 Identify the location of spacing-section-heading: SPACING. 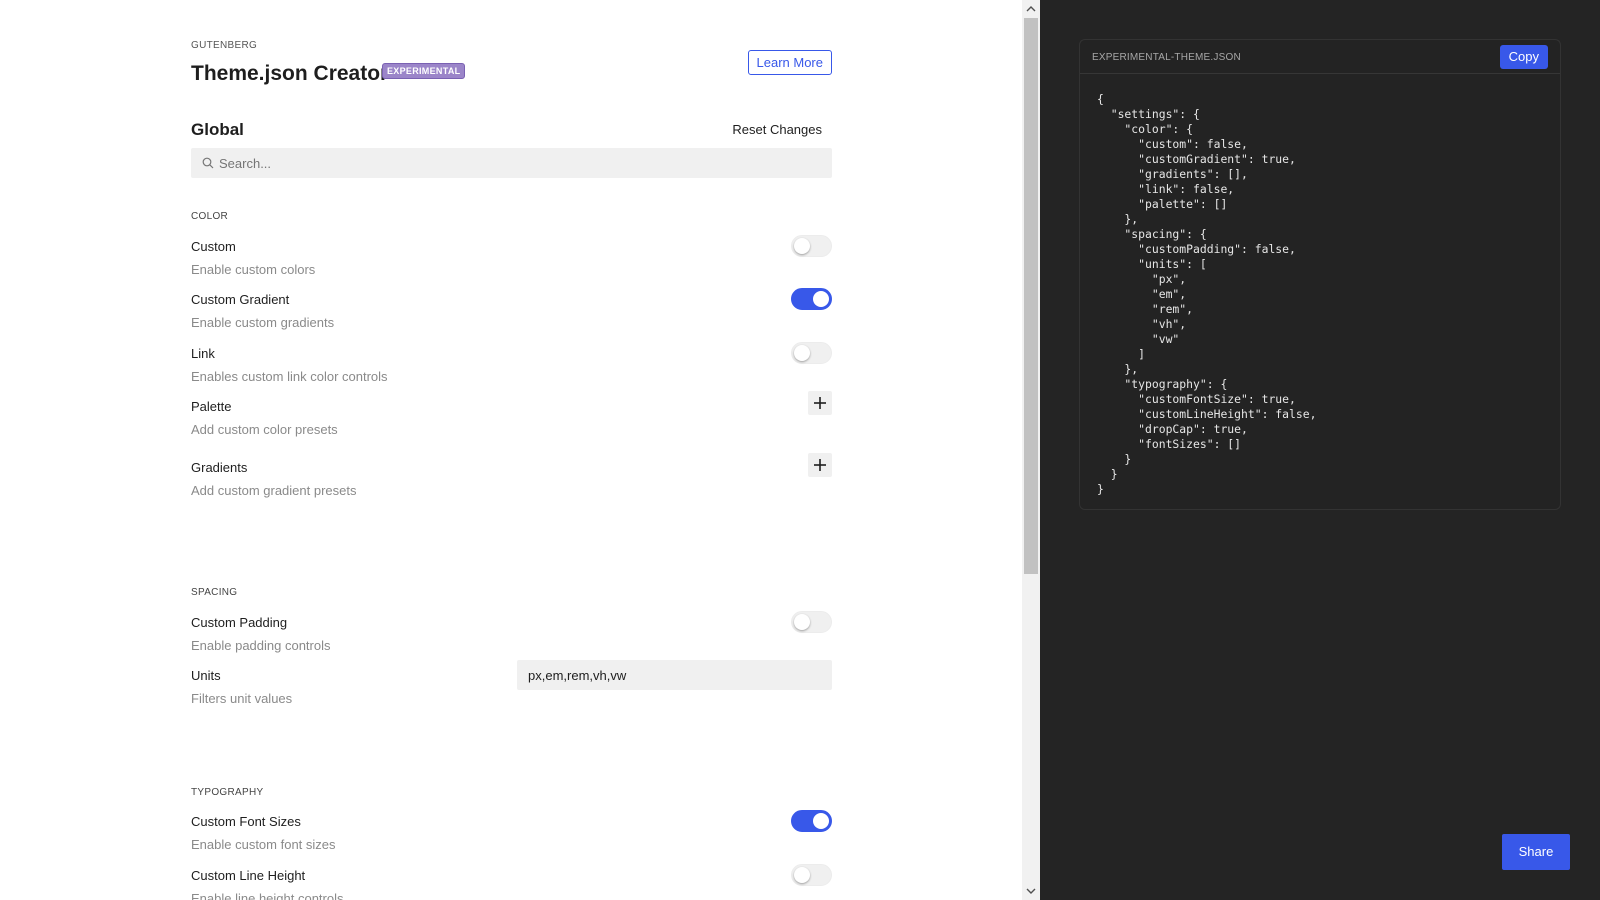
(214, 592).